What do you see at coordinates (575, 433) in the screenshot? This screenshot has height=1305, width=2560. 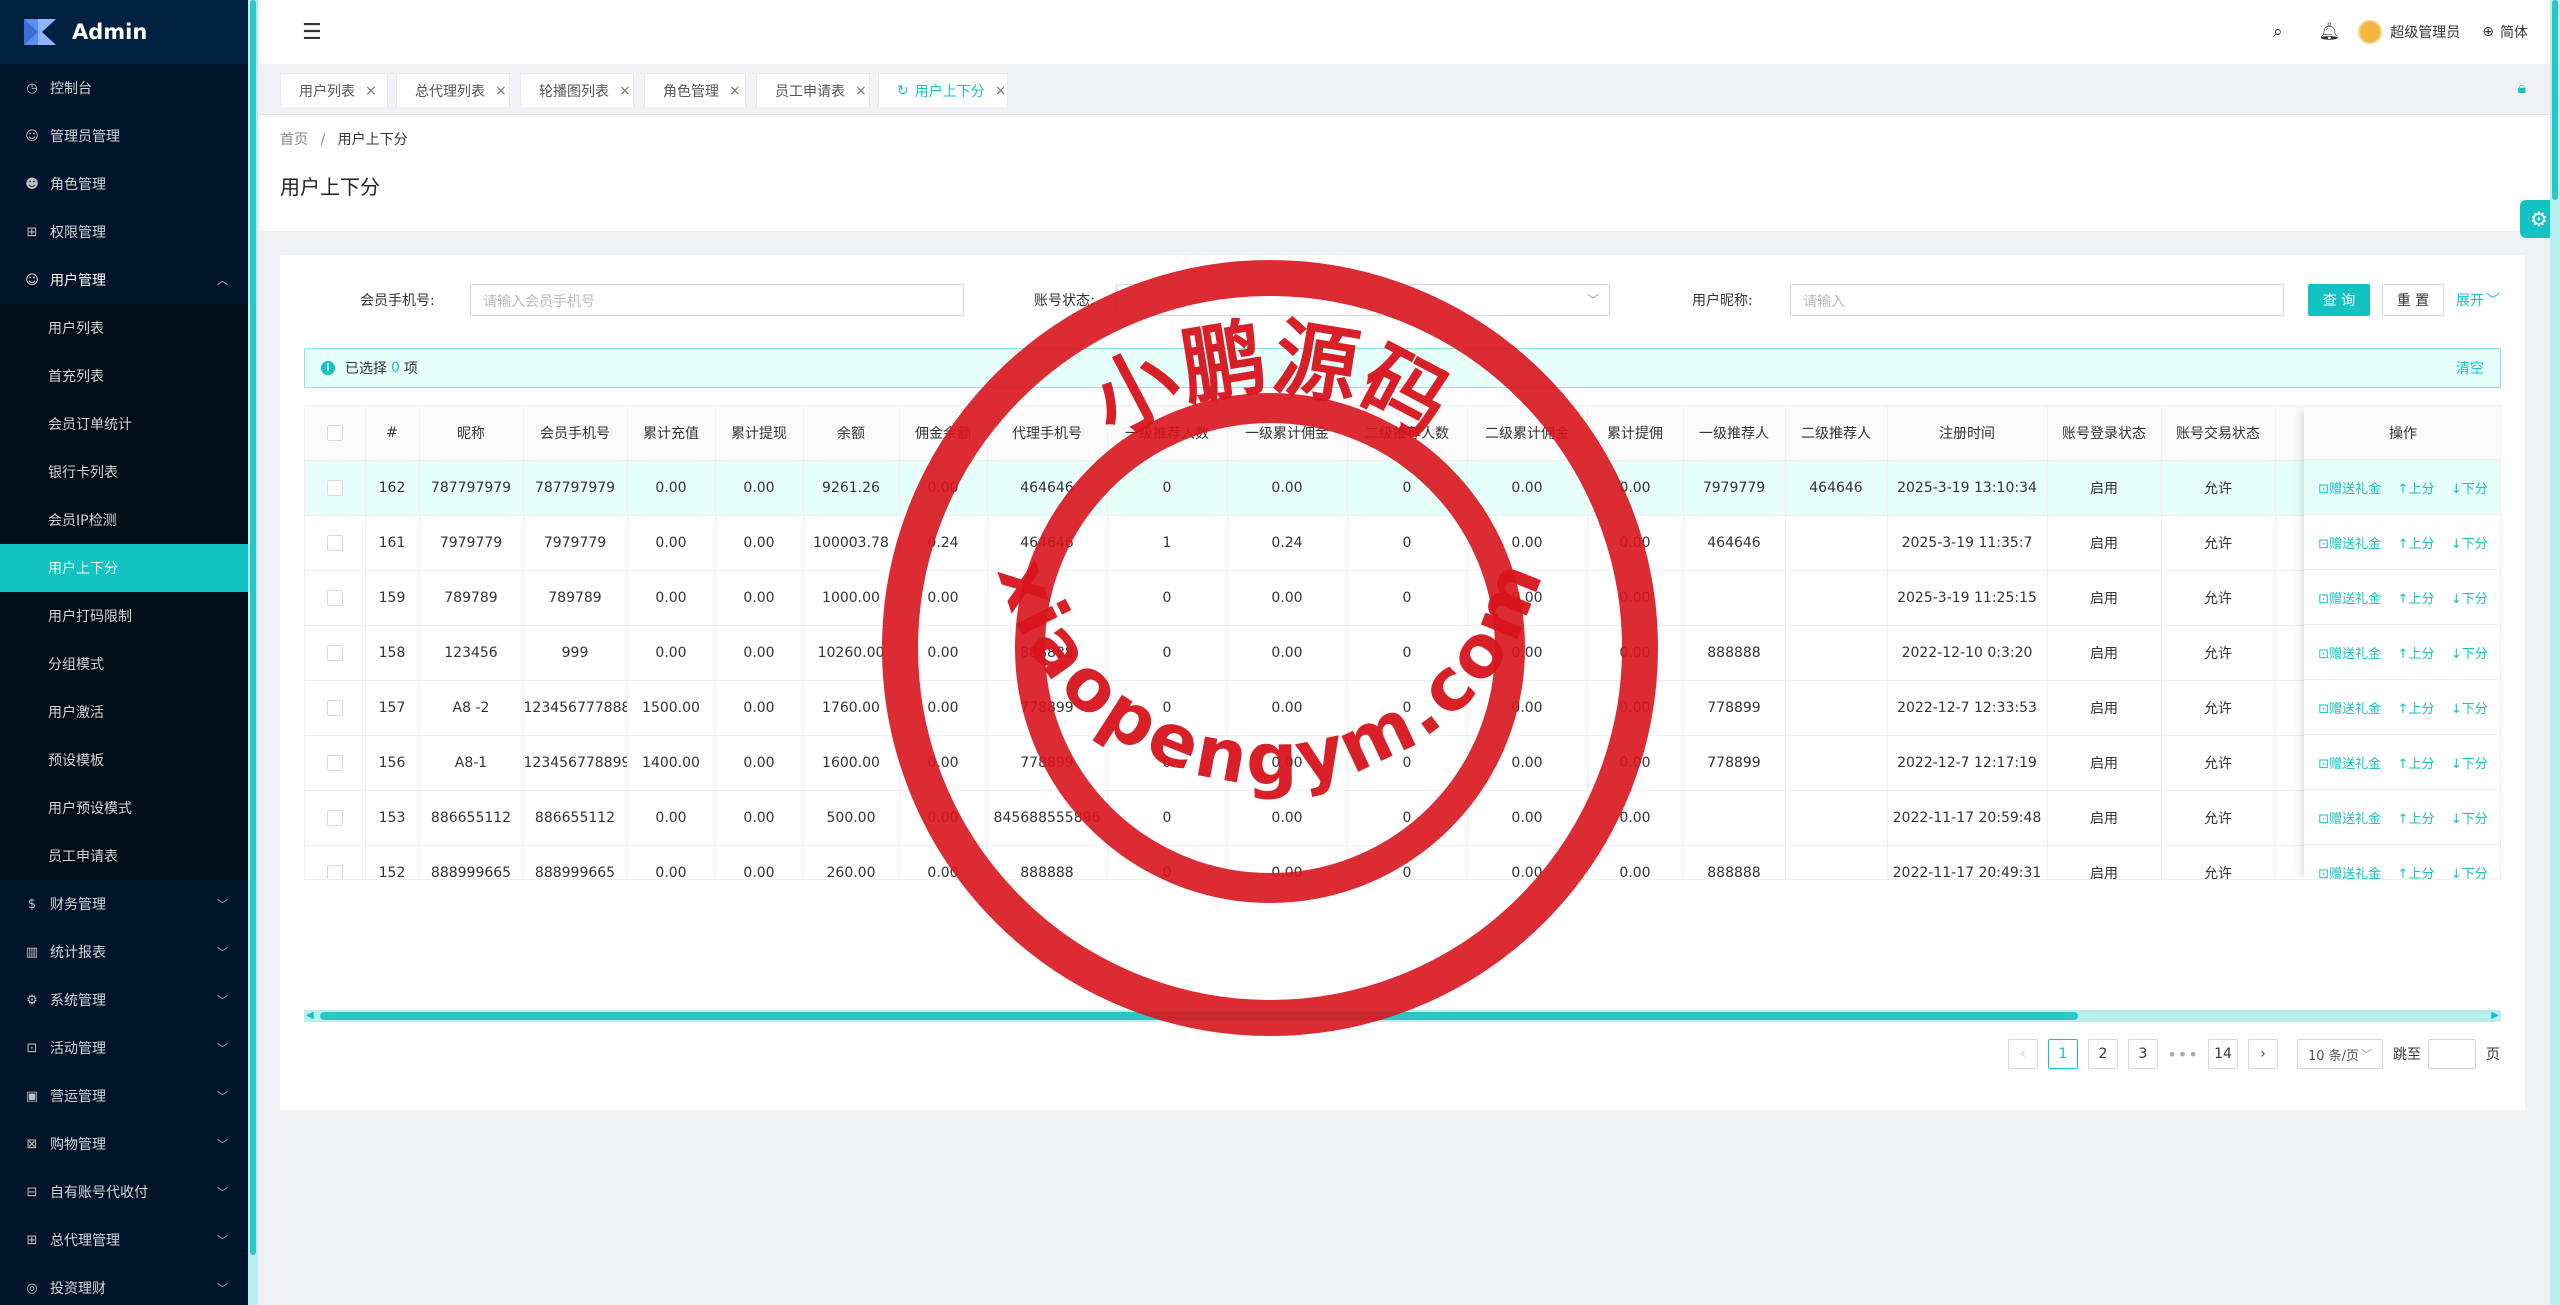 I see `column-header: 会员手机号` at bounding box center [575, 433].